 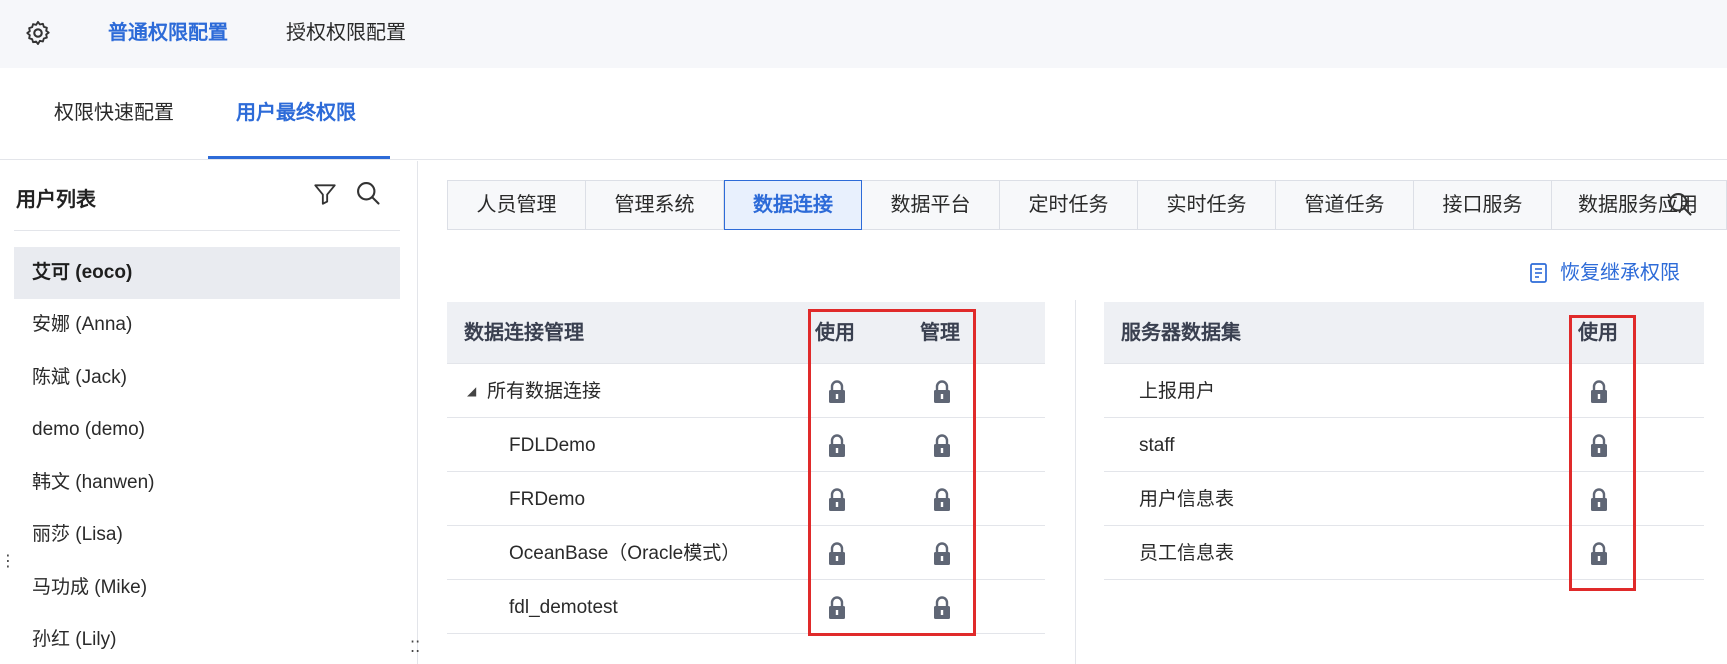 What do you see at coordinates (299, 157) in the screenshot?
I see `active-tab-indicator` at bounding box center [299, 157].